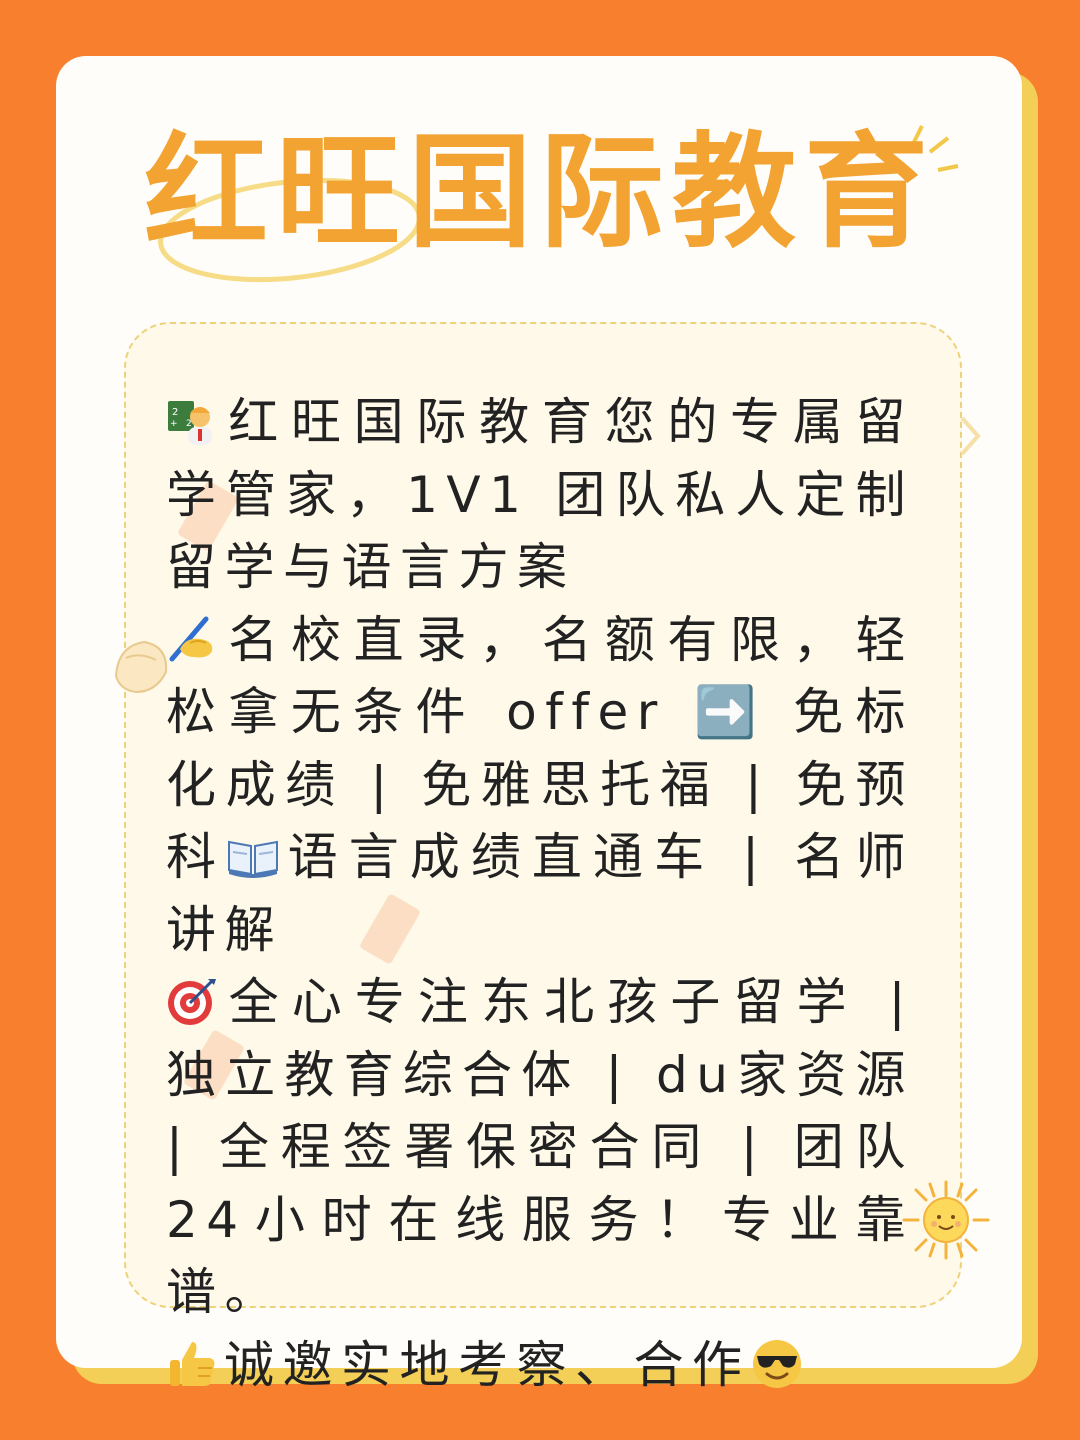 Image resolution: width=1080 pixels, height=1440 pixels. I want to click on paragraph-intro: 2 +2 红旺国际教育您的专属留学管家，1V1 团队私人定制留学与语言方案, so click(540, 495).